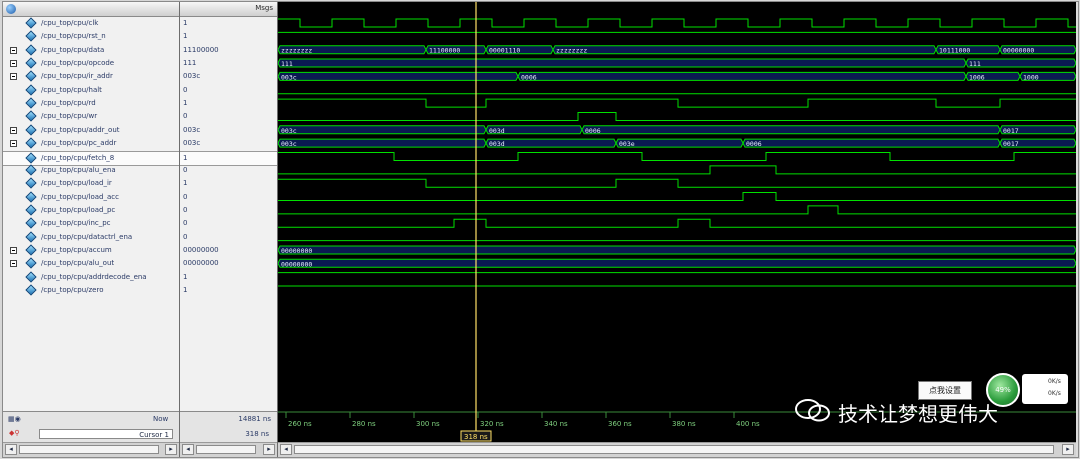 The height and width of the screenshot is (459, 1080). I want to click on signal-row: /cpu_top/cpu/addr_out, so click(91, 130).